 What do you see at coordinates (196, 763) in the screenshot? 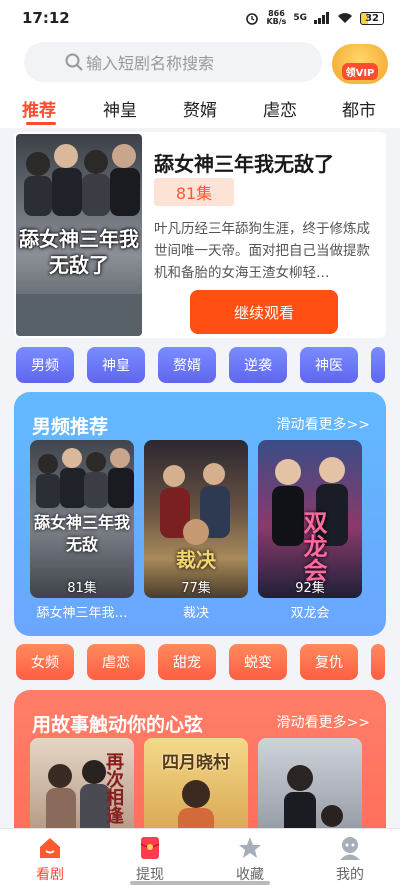
I see `drama-poster-title: 四月晓村` at bounding box center [196, 763].